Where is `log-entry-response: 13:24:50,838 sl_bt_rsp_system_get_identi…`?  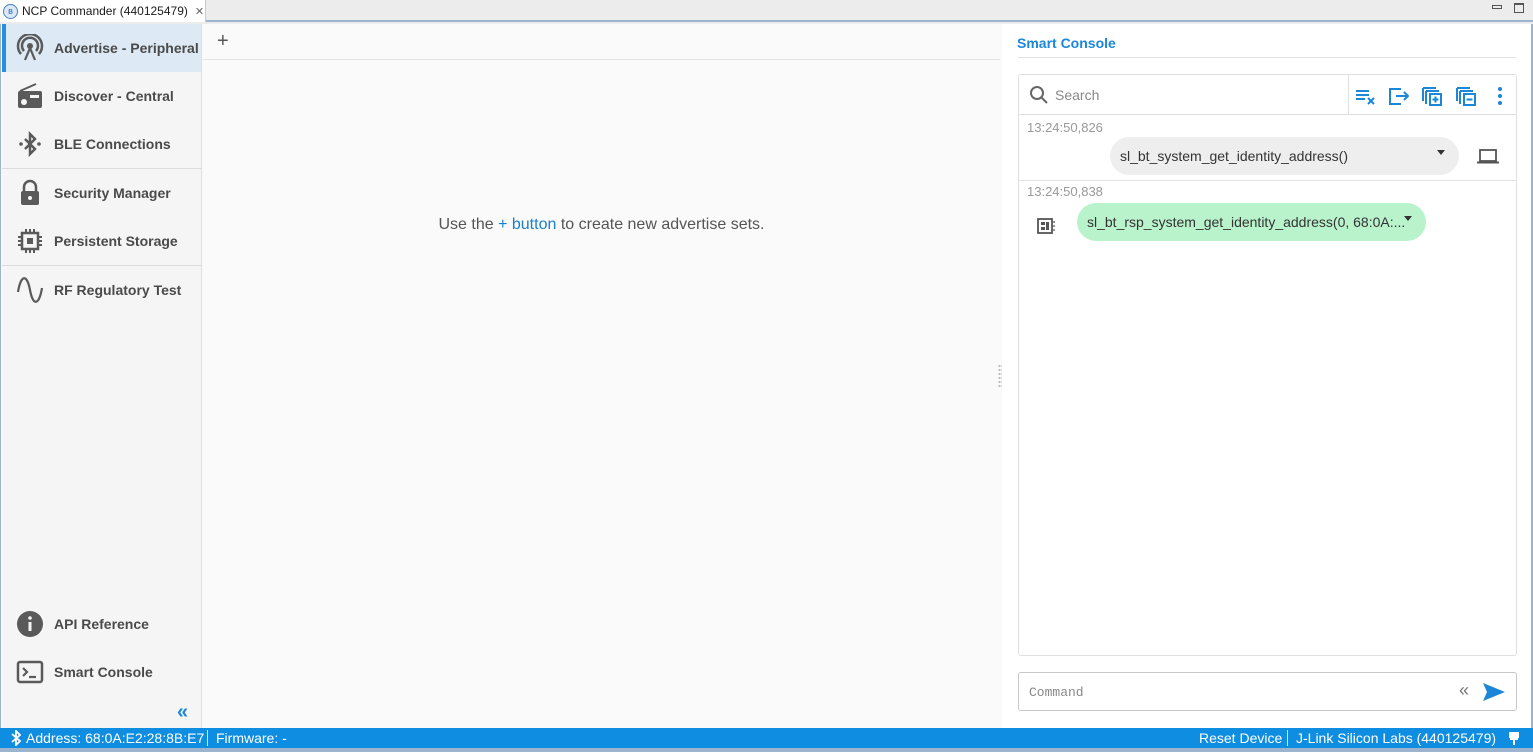
log-entry-response: 13:24:50,838 sl_bt_rsp_system_get_identi… is located at coordinates (1267, 213).